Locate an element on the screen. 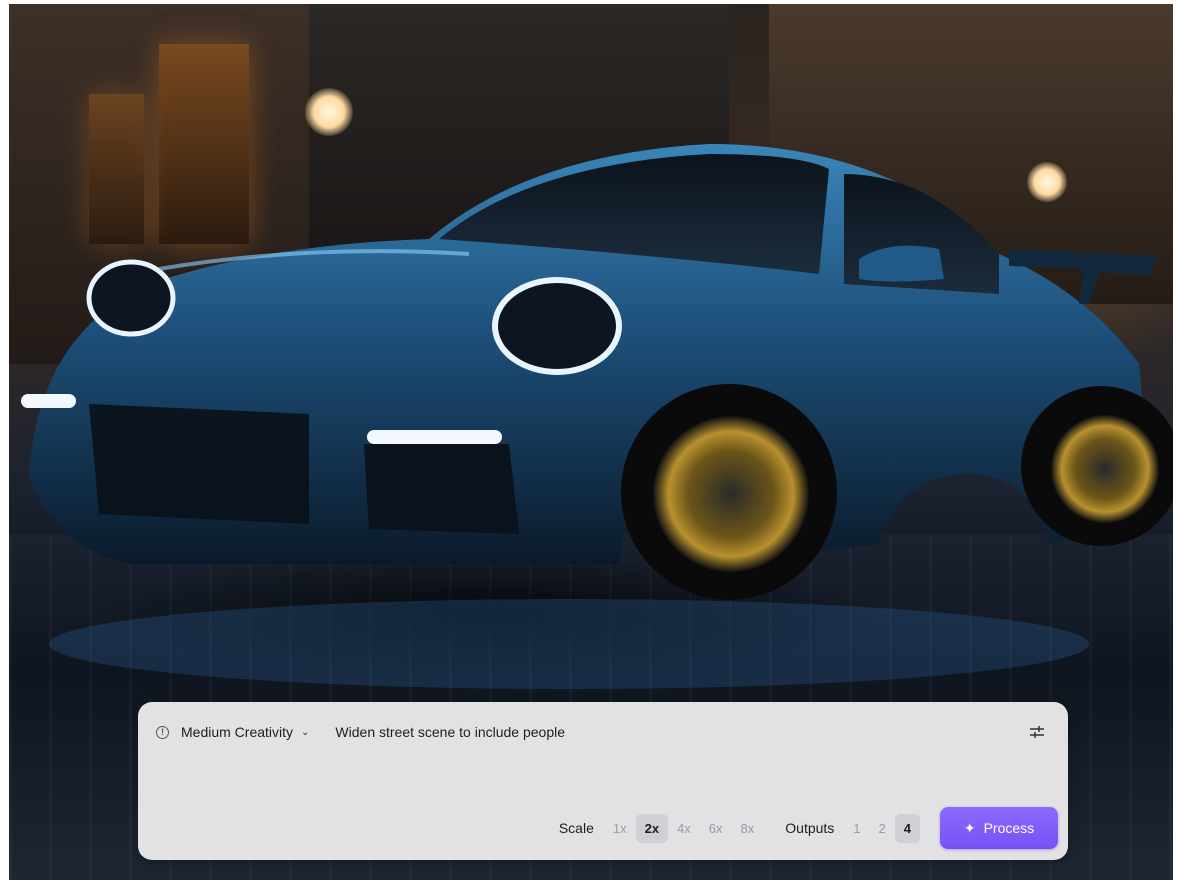 Image resolution: width=1177 pixels, height=883 pixels. outputs-option-4: 4 is located at coordinates (907, 828).